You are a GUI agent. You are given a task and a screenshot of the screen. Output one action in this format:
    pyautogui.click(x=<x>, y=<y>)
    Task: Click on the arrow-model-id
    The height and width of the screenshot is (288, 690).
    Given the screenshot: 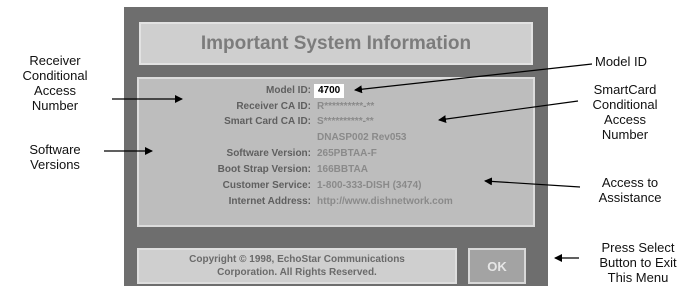 What is the action you would take?
    pyautogui.click(x=473, y=78)
    